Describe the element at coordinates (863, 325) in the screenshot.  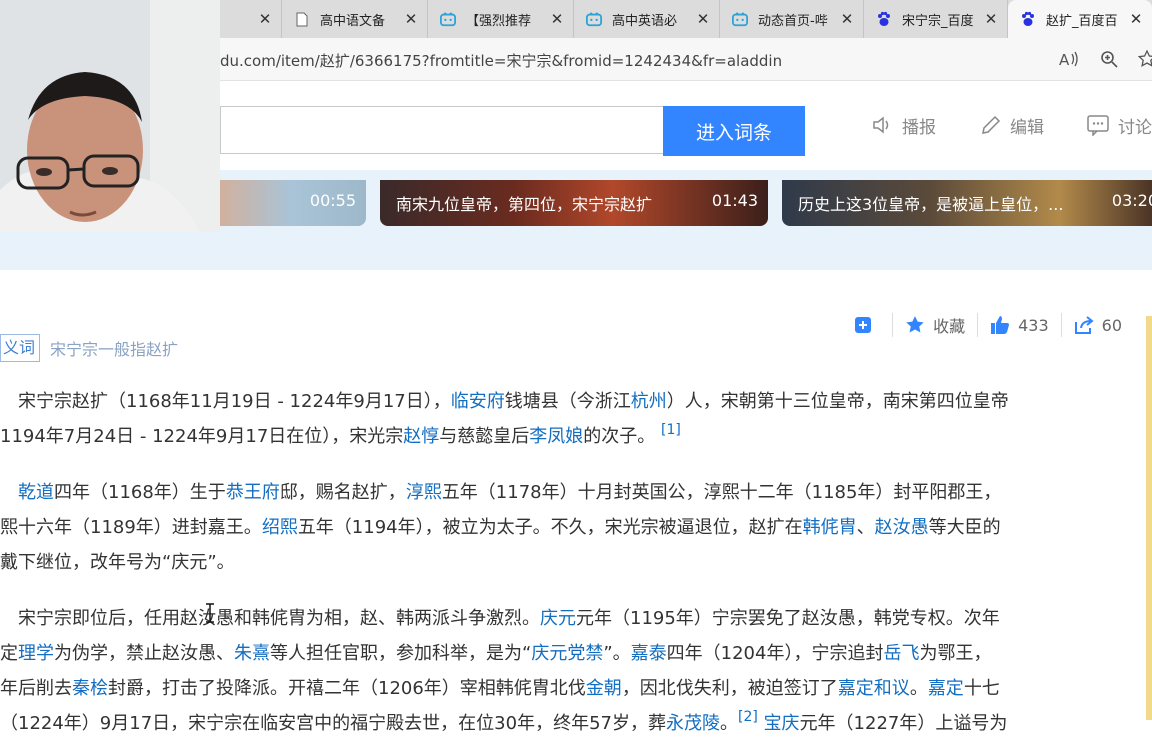
I see `plus-square-icon` at that location.